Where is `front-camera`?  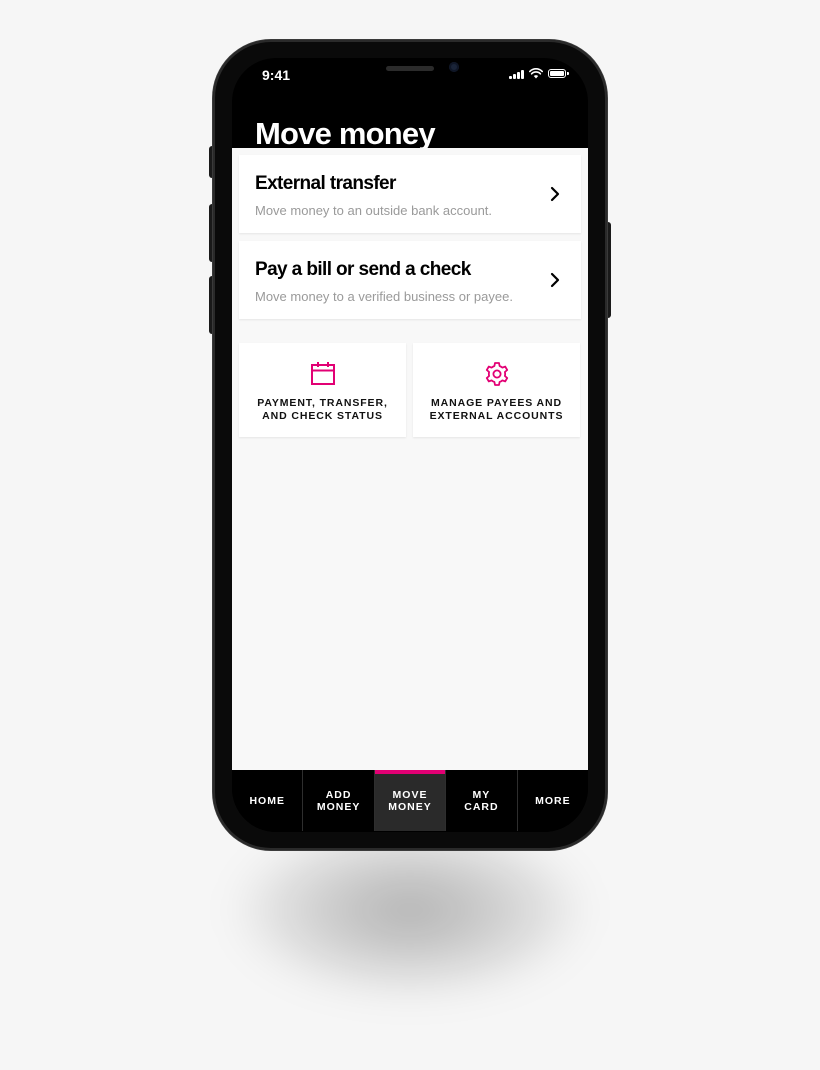 front-camera is located at coordinates (454, 67).